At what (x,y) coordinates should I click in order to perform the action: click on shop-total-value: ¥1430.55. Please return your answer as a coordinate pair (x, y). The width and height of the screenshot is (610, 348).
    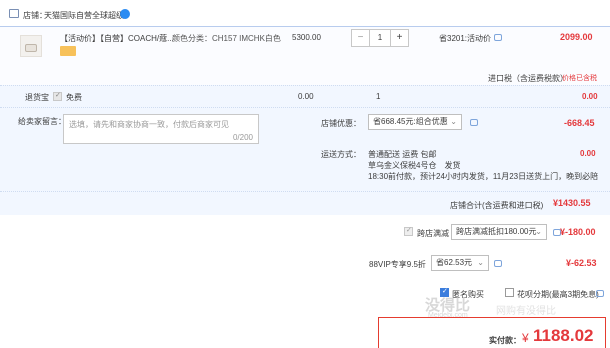
    Looking at the image, I should click on (572, 203).